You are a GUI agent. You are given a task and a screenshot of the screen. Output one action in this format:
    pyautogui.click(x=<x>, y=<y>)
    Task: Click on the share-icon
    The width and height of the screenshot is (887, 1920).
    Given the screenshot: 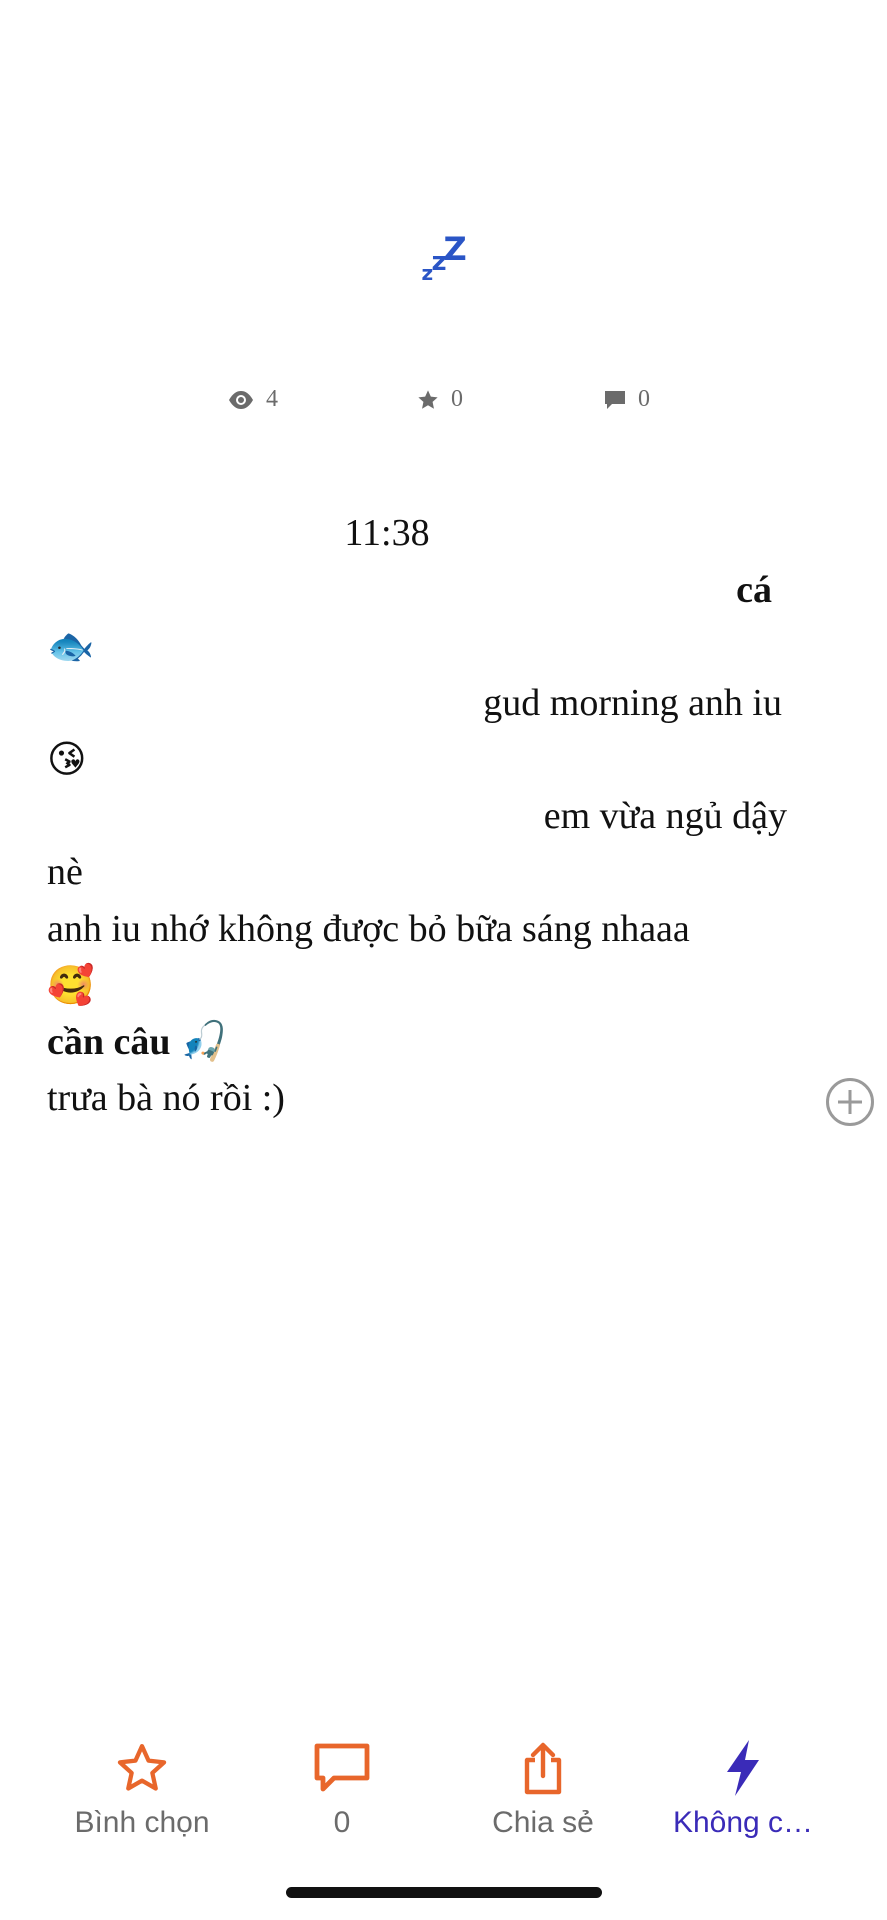 What is the action you would take?
    pyautogui.click(x=543, y=1768)
    